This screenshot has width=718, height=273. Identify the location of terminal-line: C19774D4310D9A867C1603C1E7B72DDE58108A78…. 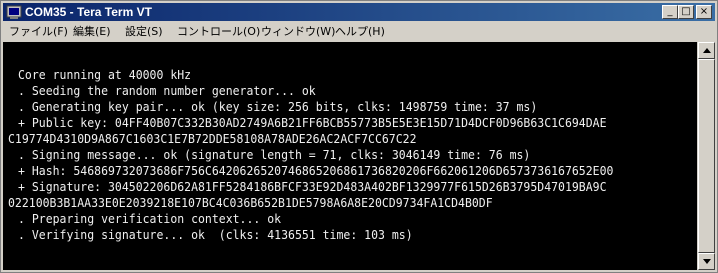
(212, 138).